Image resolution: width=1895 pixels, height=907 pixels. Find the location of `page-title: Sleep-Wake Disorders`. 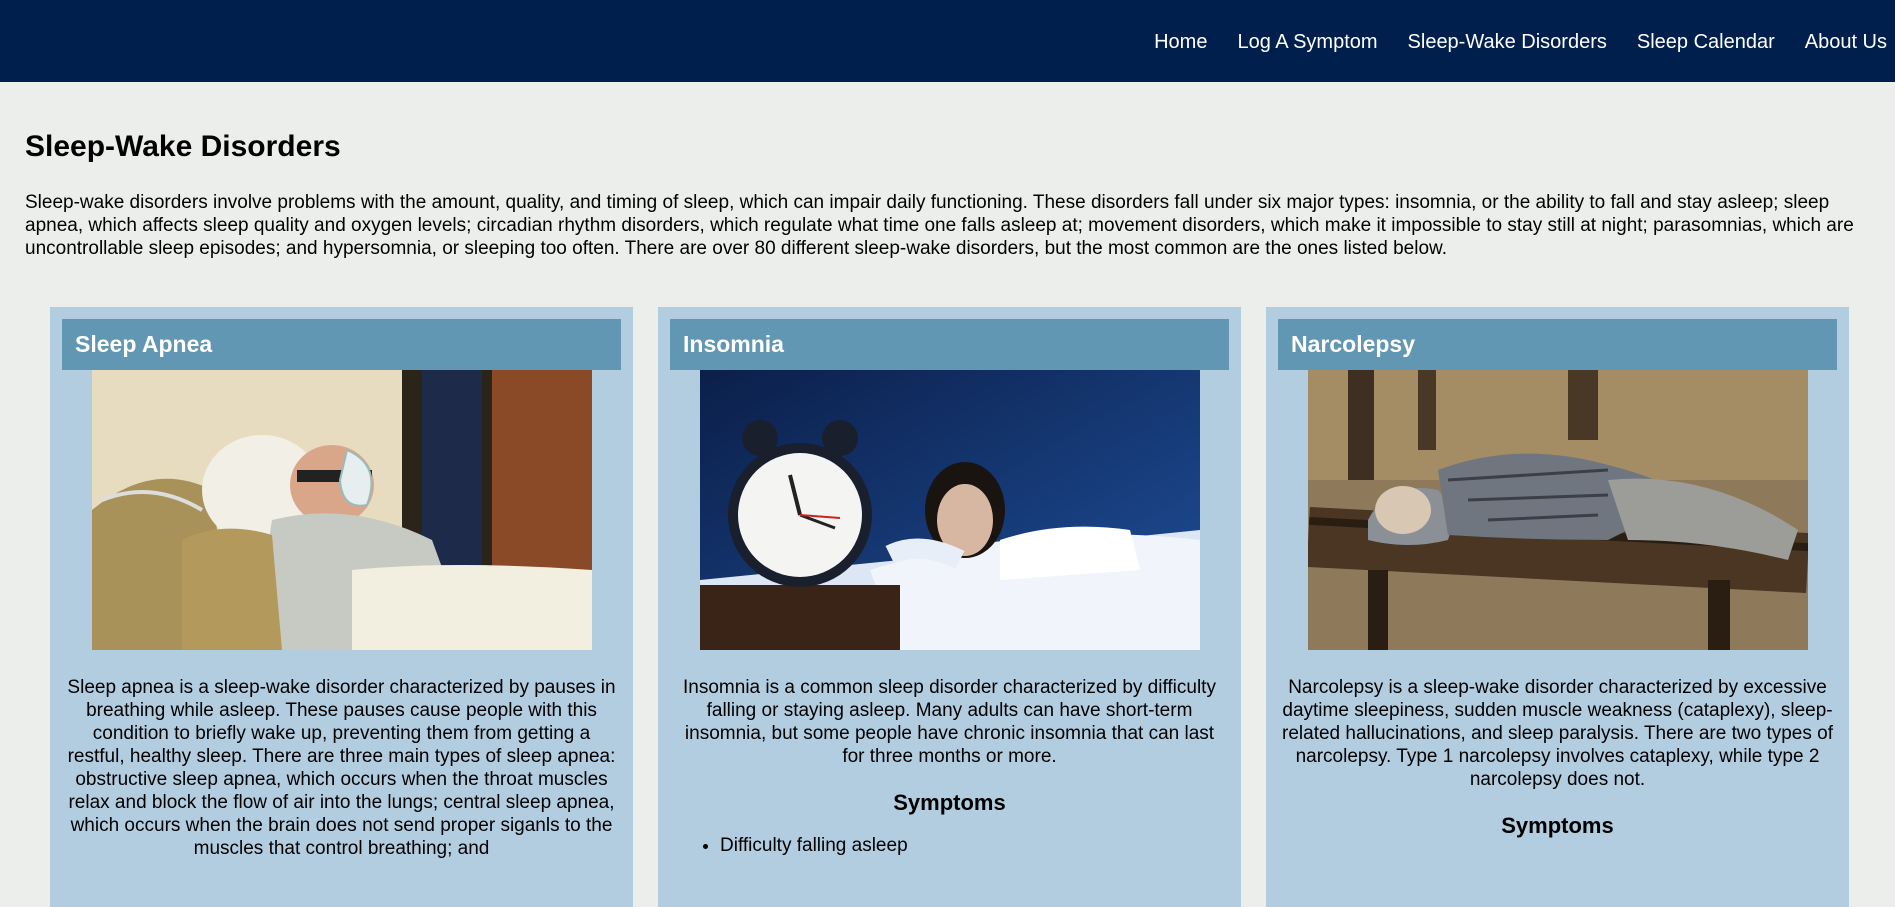

page-title: Sleep-Wake Disorders is located at coordinates (183, 146).